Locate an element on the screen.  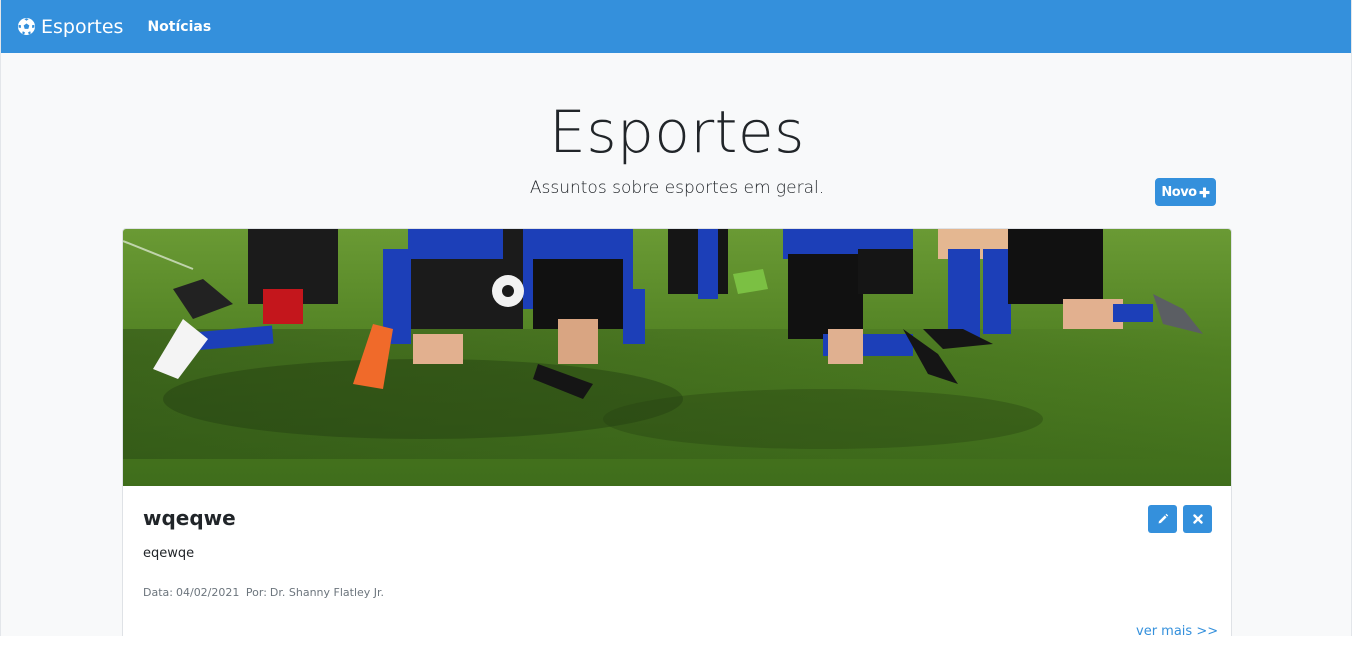
pencil-icon is located at coordinates (1163, 518).